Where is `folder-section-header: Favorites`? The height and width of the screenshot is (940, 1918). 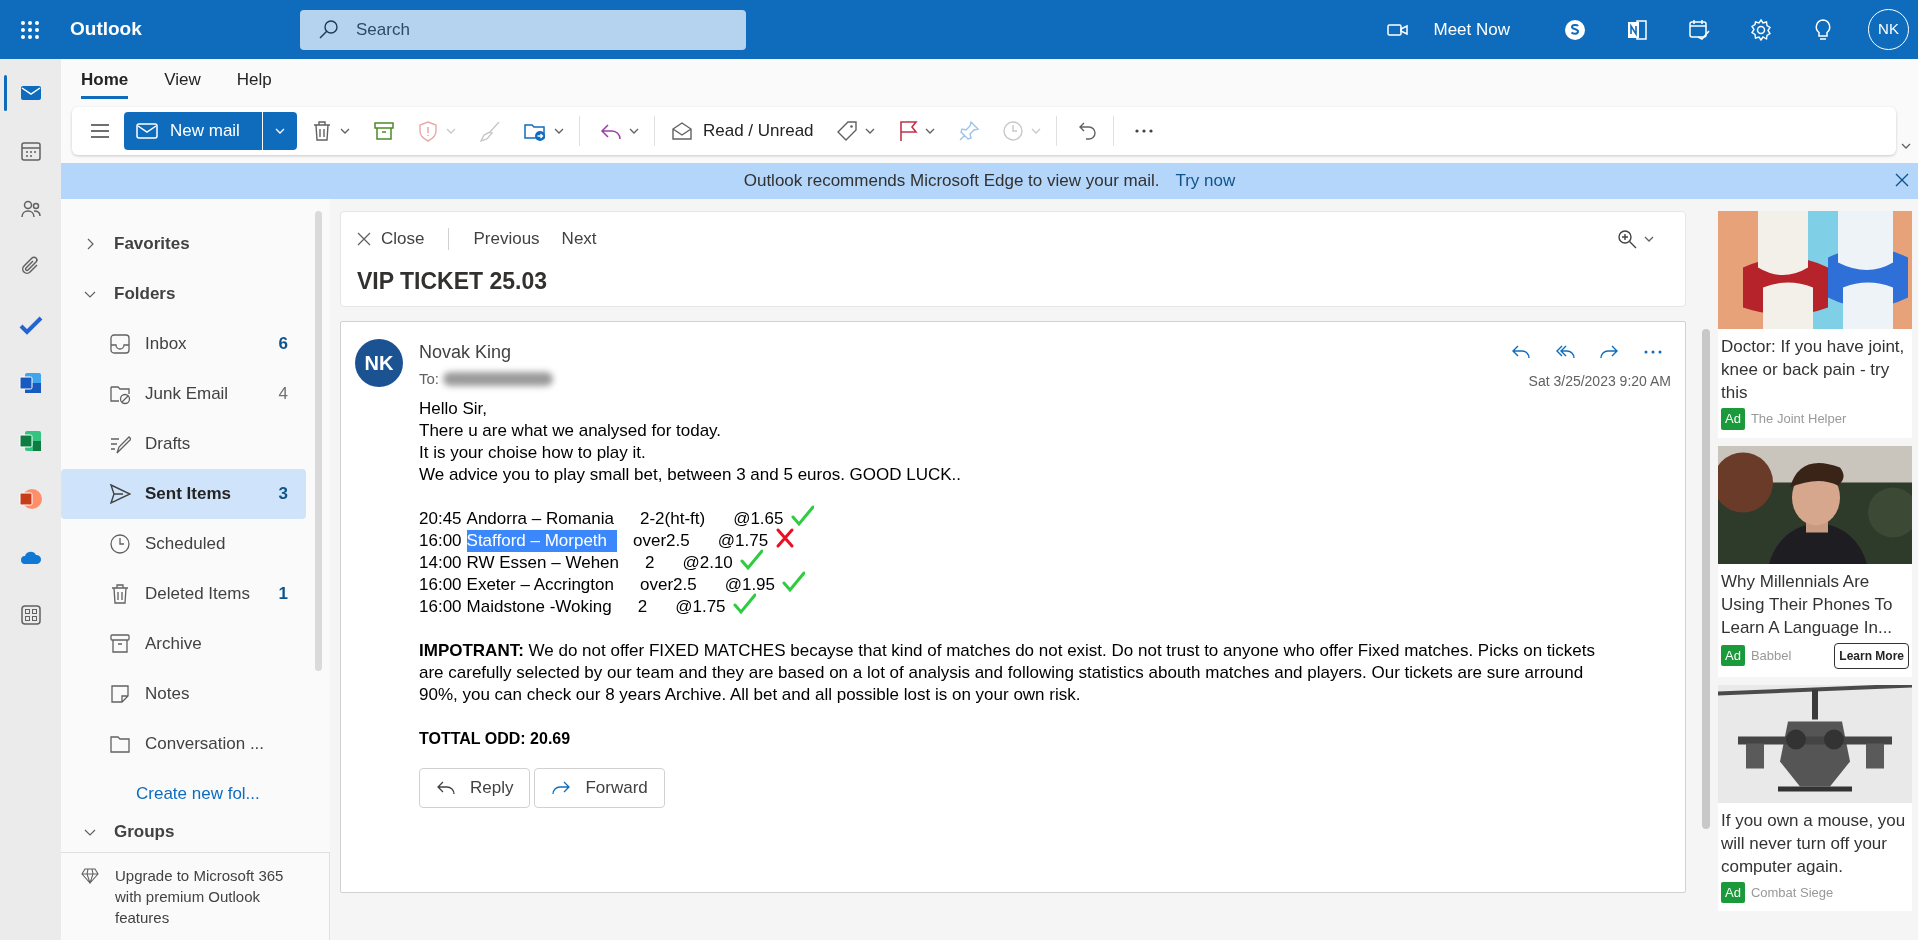 folder-section-header: Favorites is located at coordinates (183, 244).